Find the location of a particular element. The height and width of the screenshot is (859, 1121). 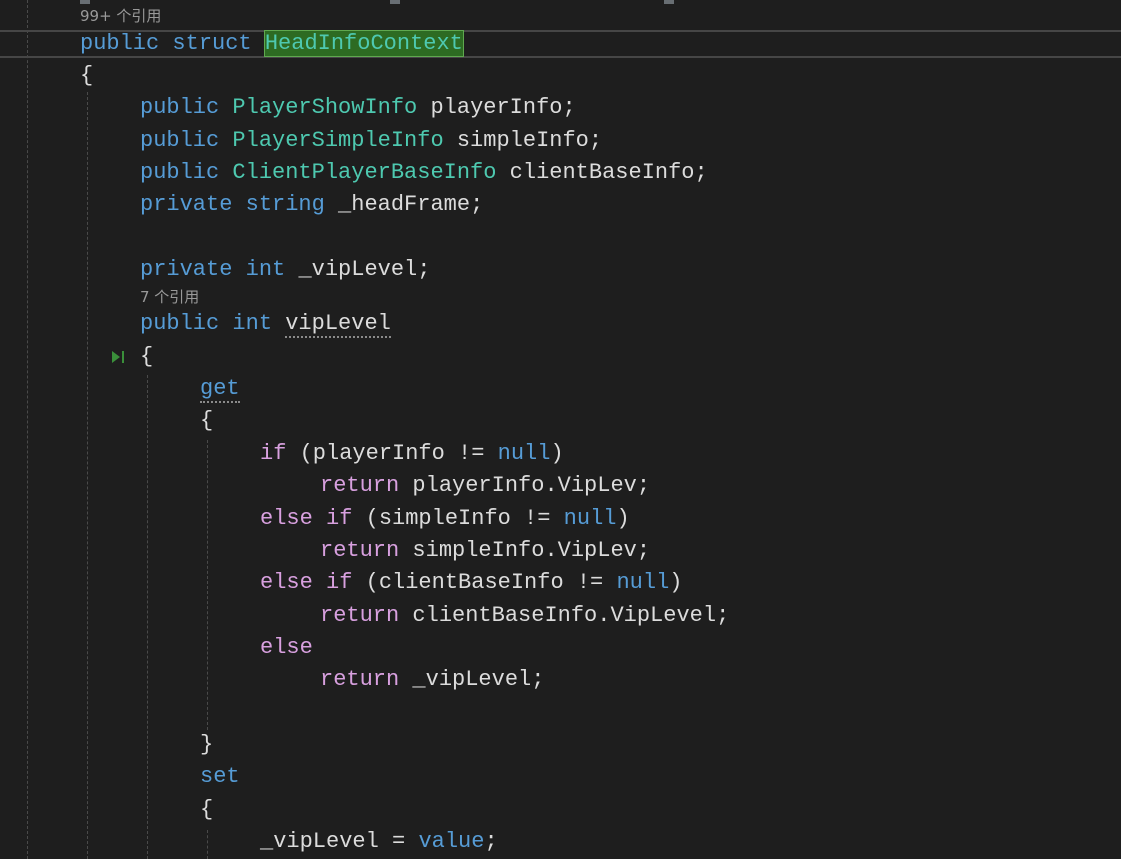

brace: } is located at coordinates (207, 744).